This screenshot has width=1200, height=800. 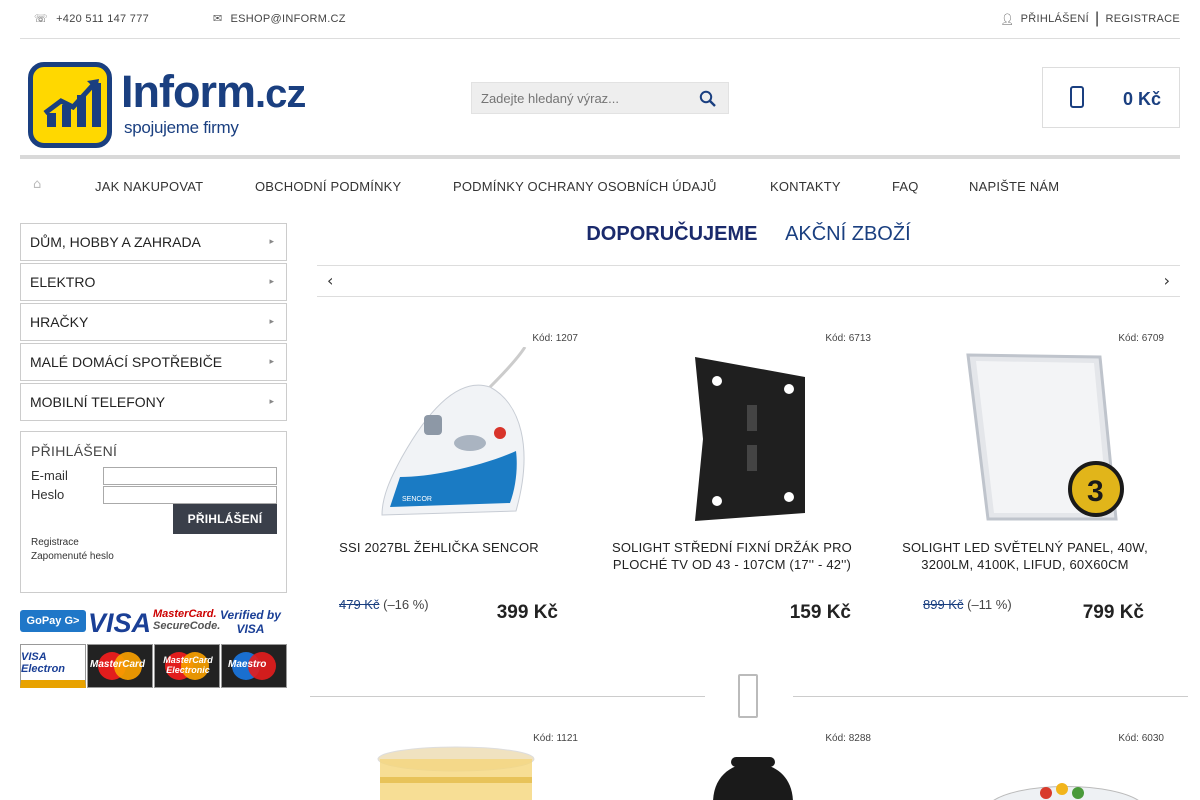 What do you see at coordinates (218, 18) in the screenshot?
I see `envelope-icon: ✉` at bounding box center [218, 18].